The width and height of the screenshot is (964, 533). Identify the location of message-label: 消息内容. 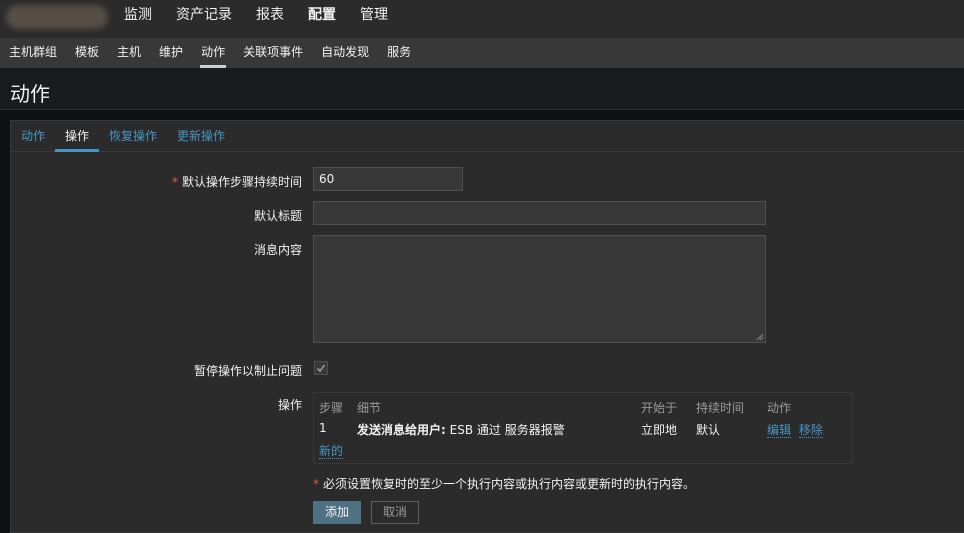
(277, 250).